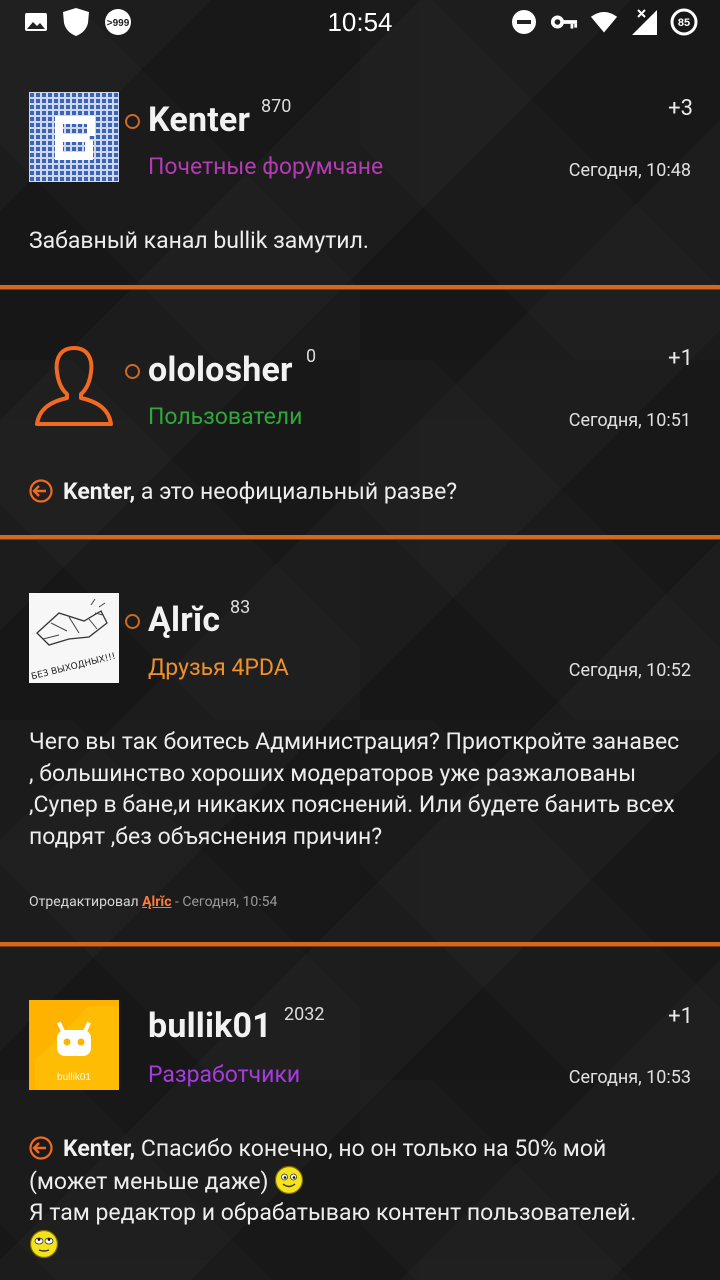 The image size is (720, 1280). Describe the element at coordinates (304, 1014) in the screenshot. I see `reputation: 2032` at that location.